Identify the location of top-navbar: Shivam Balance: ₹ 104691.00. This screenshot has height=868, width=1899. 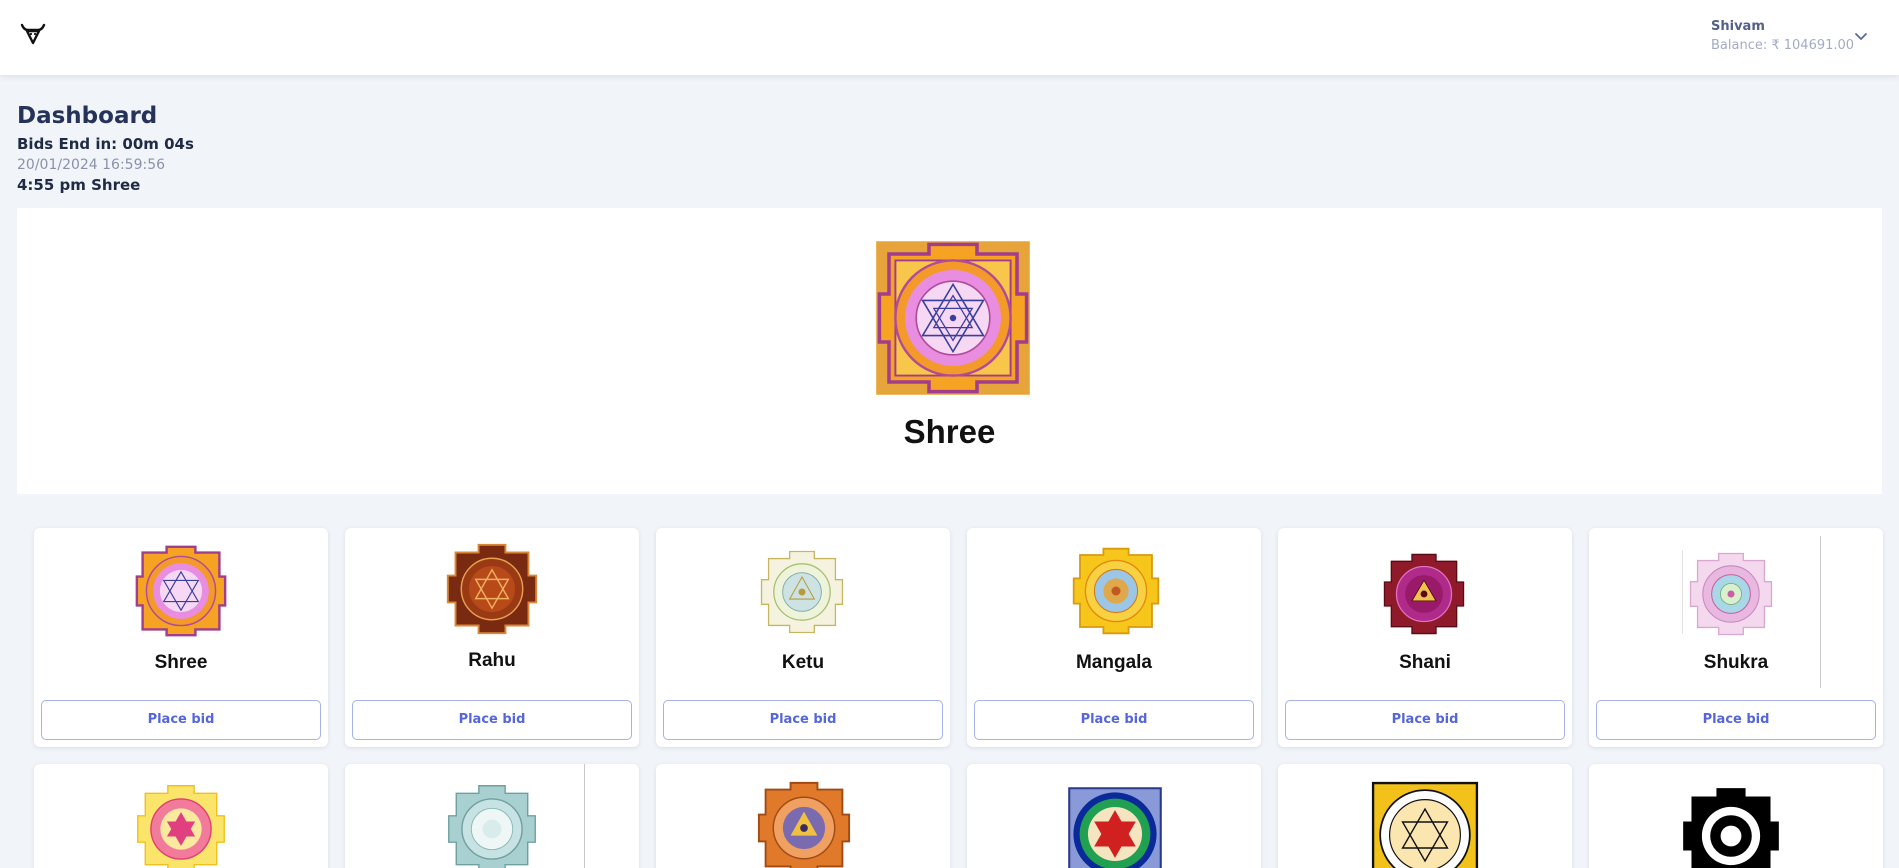
(949, 37).